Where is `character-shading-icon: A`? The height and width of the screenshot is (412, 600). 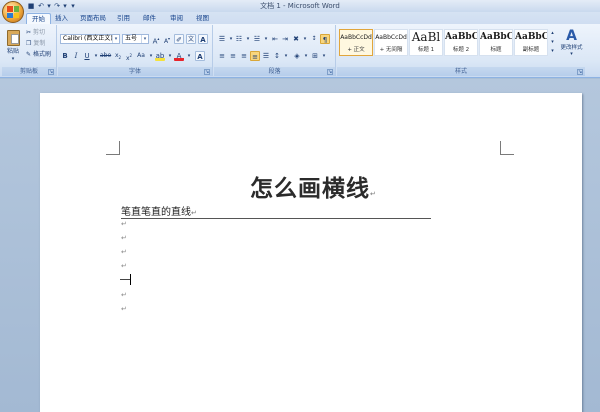 character-shading-icon: A is located at coordinates (200, 56).